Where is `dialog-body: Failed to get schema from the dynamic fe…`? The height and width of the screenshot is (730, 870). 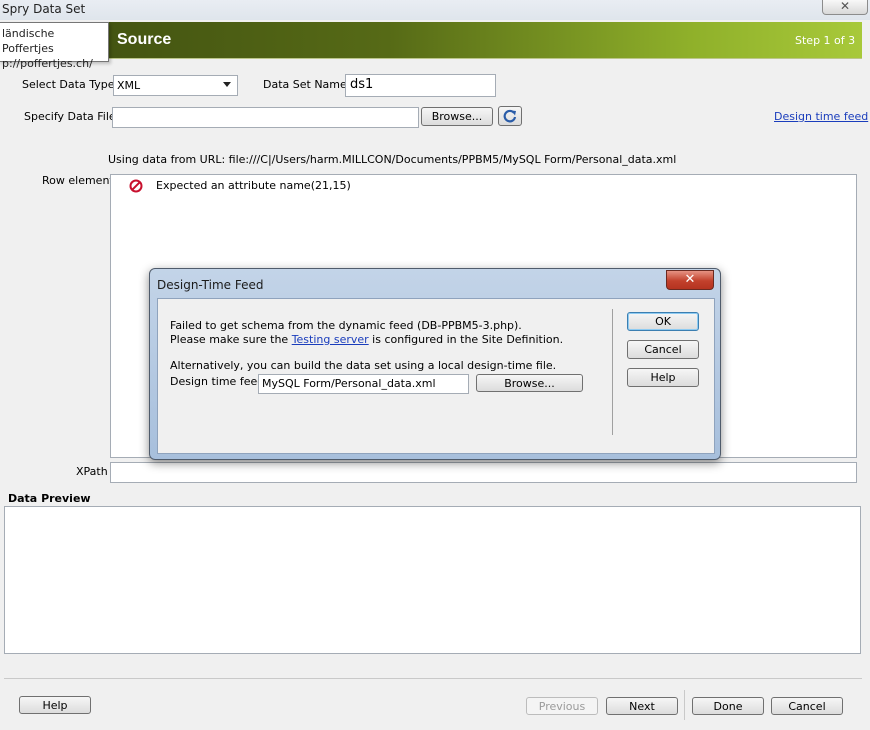 dialog-body: Failed to get schema from the dynamic fe… is located at coordinates (436, 376).